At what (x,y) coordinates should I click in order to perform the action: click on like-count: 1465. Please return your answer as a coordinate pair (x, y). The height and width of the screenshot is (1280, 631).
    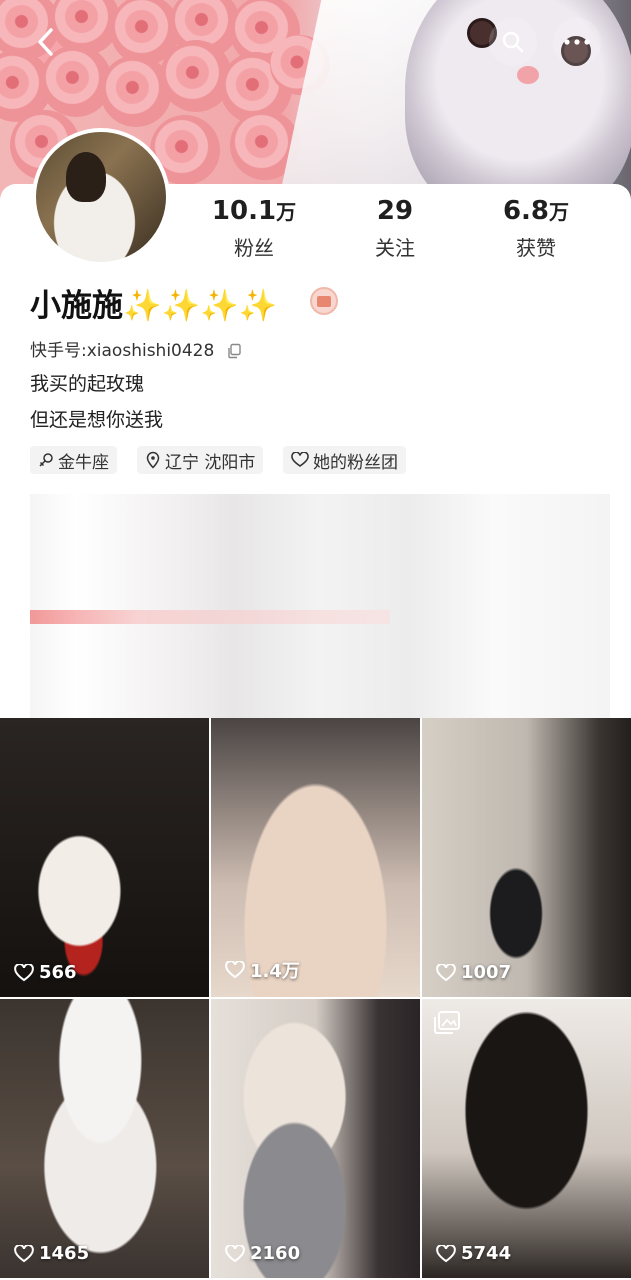
    Looking at the image, I should click on (51, 1253).